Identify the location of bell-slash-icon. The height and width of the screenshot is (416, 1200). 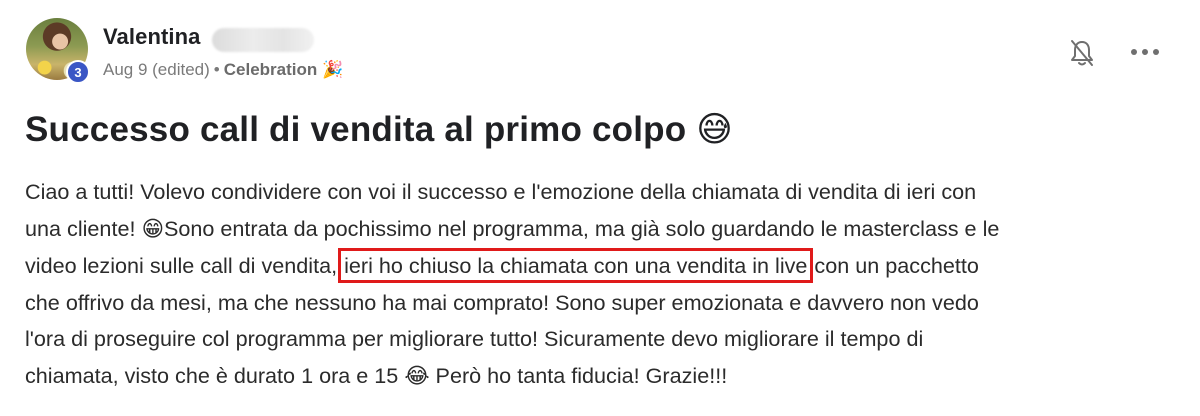
(1082, 53).